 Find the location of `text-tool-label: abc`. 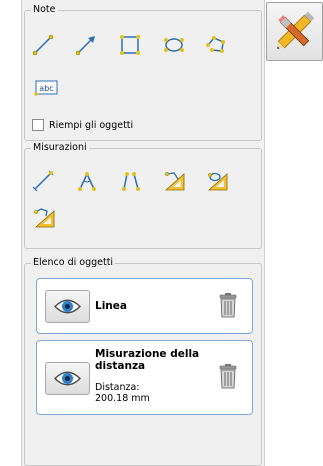

text-tool-label: abc is located at coordinates (46, 88).